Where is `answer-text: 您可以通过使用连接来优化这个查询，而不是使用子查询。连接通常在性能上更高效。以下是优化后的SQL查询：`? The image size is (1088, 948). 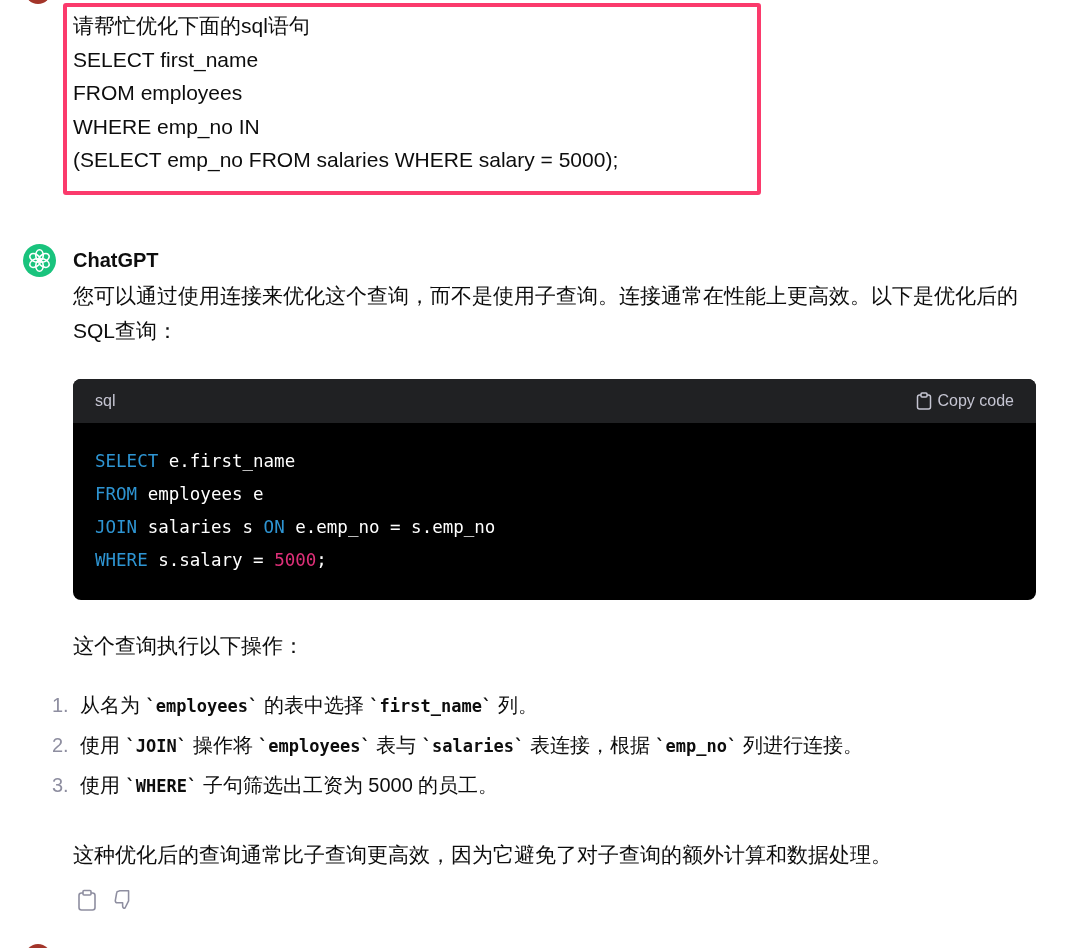 answer-text: 您可以通过使用连接来优化这个查询，而不是使用子查询。连接通常在性能上更高效。以下是优化后的SQL查询： is located at coordinates (546, 313).